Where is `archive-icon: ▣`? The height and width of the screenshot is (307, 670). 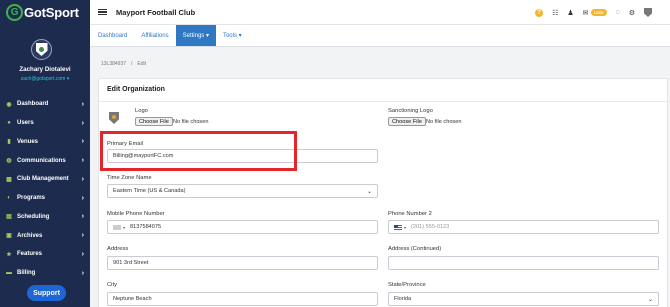 archive-icon: ▣ is located at coordinates (9, 236).